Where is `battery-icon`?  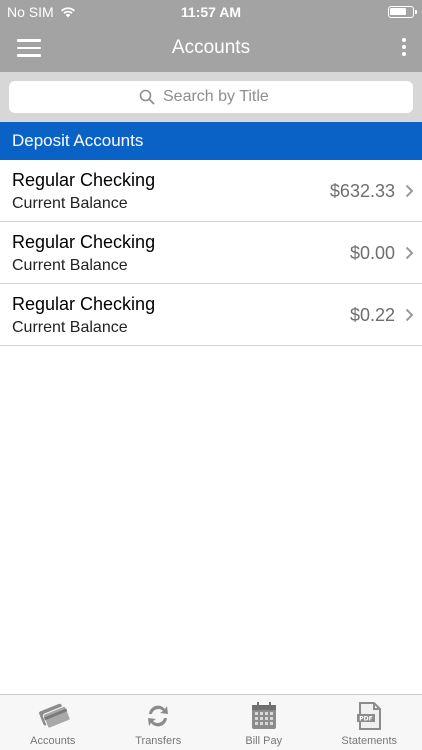
battery-icon is located at coordinates (402, 12).